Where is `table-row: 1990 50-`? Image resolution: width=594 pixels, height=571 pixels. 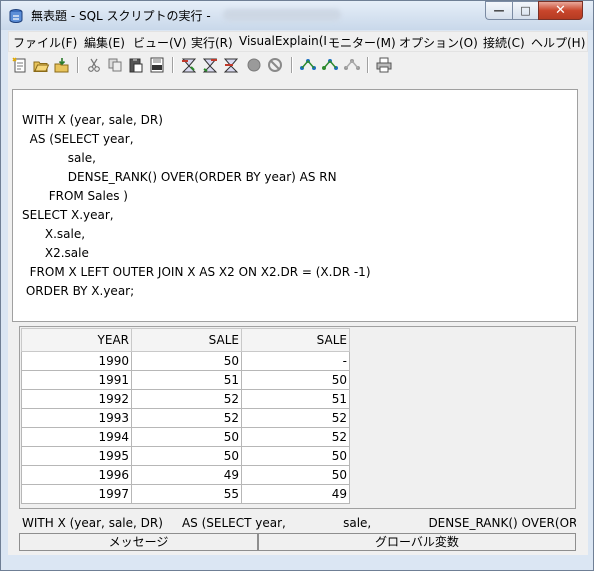
table-row: 1990 50- is located at coordinates (185, 361).